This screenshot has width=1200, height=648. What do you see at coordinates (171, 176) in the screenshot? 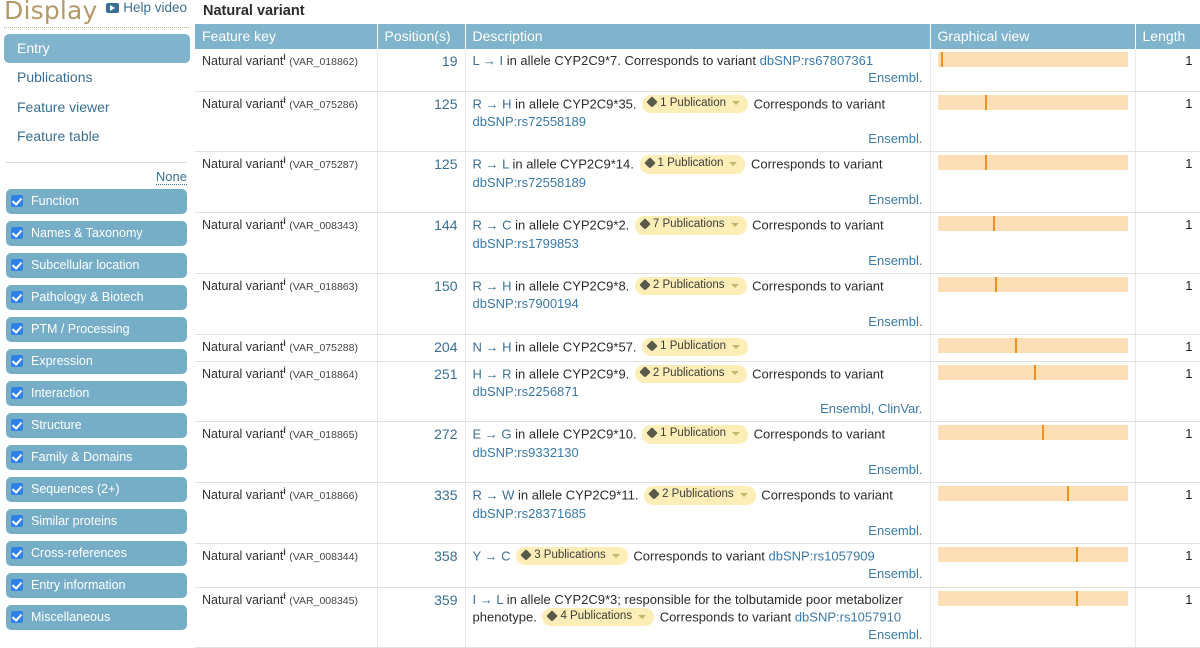
I see `select-none-link: None` at bounding box center [171, 176].